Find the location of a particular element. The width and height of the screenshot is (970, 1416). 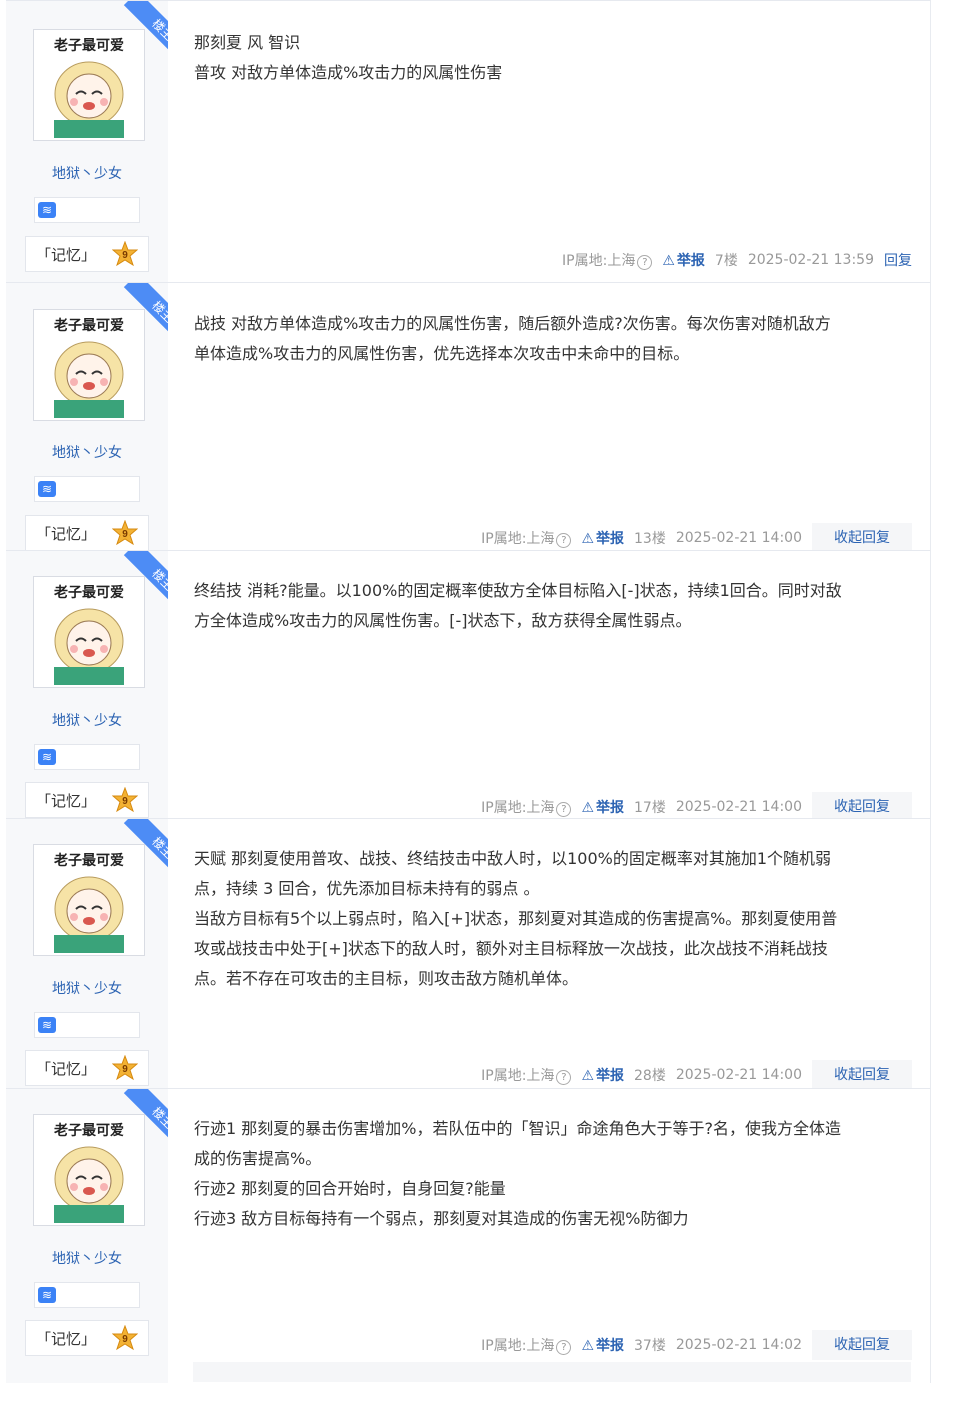

reply-button: 回复 is located at coordinates (898, 260).